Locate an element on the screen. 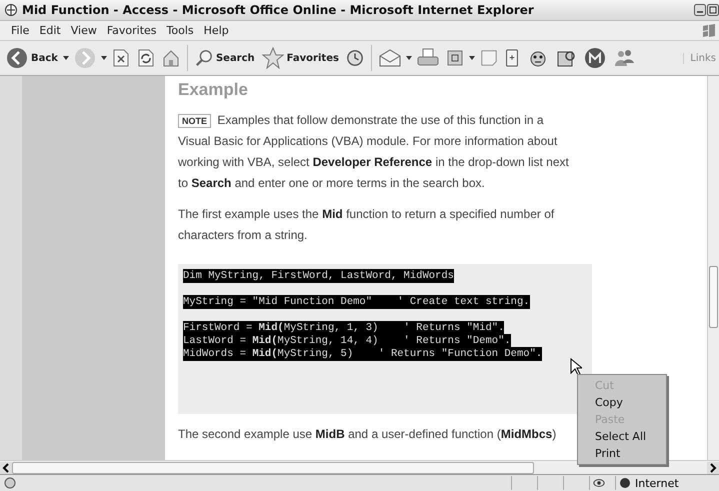  note-paragraph: NOTE Examples that follow demonstrate the use of this function in a Visual Basic for Applications (VBA) module. For more information about working with VBA, select Developer Reference in the drop-down list next to Search and enter one or more terms in the search box. is located at coordinates (374, 152).